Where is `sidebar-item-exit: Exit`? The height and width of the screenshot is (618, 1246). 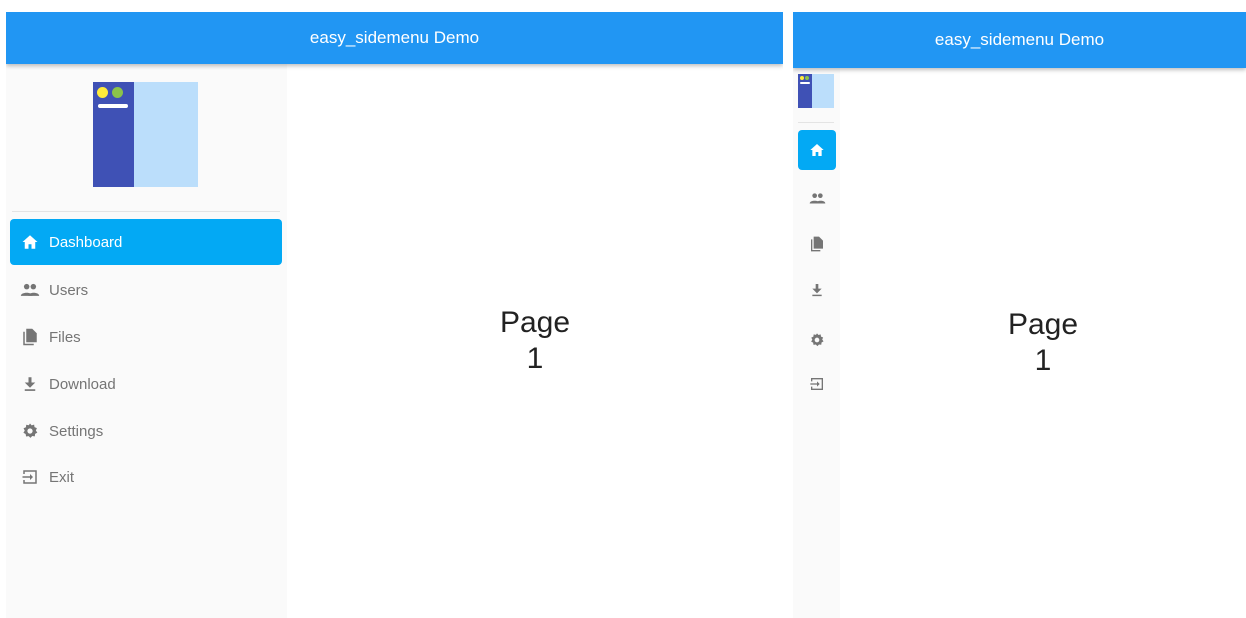
sidebar-item-exit: Exit is located at coordinates (146, 477).